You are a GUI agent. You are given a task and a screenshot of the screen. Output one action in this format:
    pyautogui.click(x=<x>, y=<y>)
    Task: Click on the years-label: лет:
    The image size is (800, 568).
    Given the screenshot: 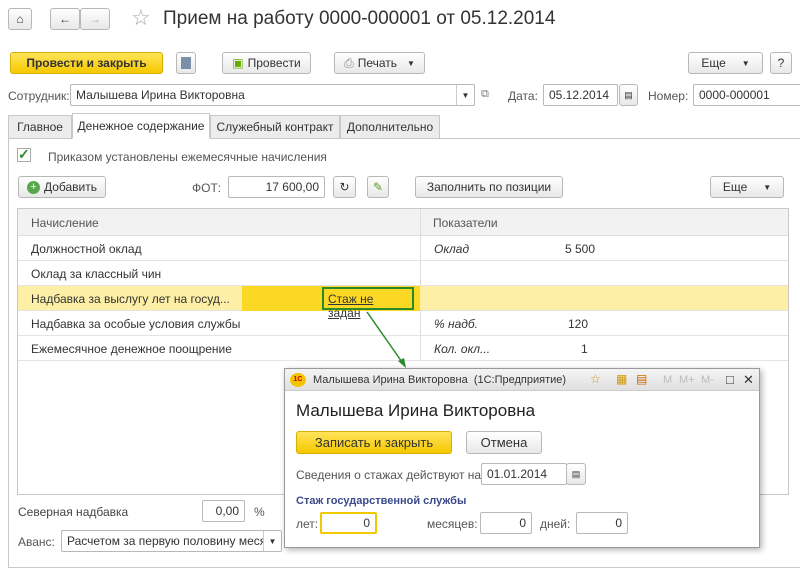 What is the action you would take?
    pyautogui.click(x=307, y=524)
    